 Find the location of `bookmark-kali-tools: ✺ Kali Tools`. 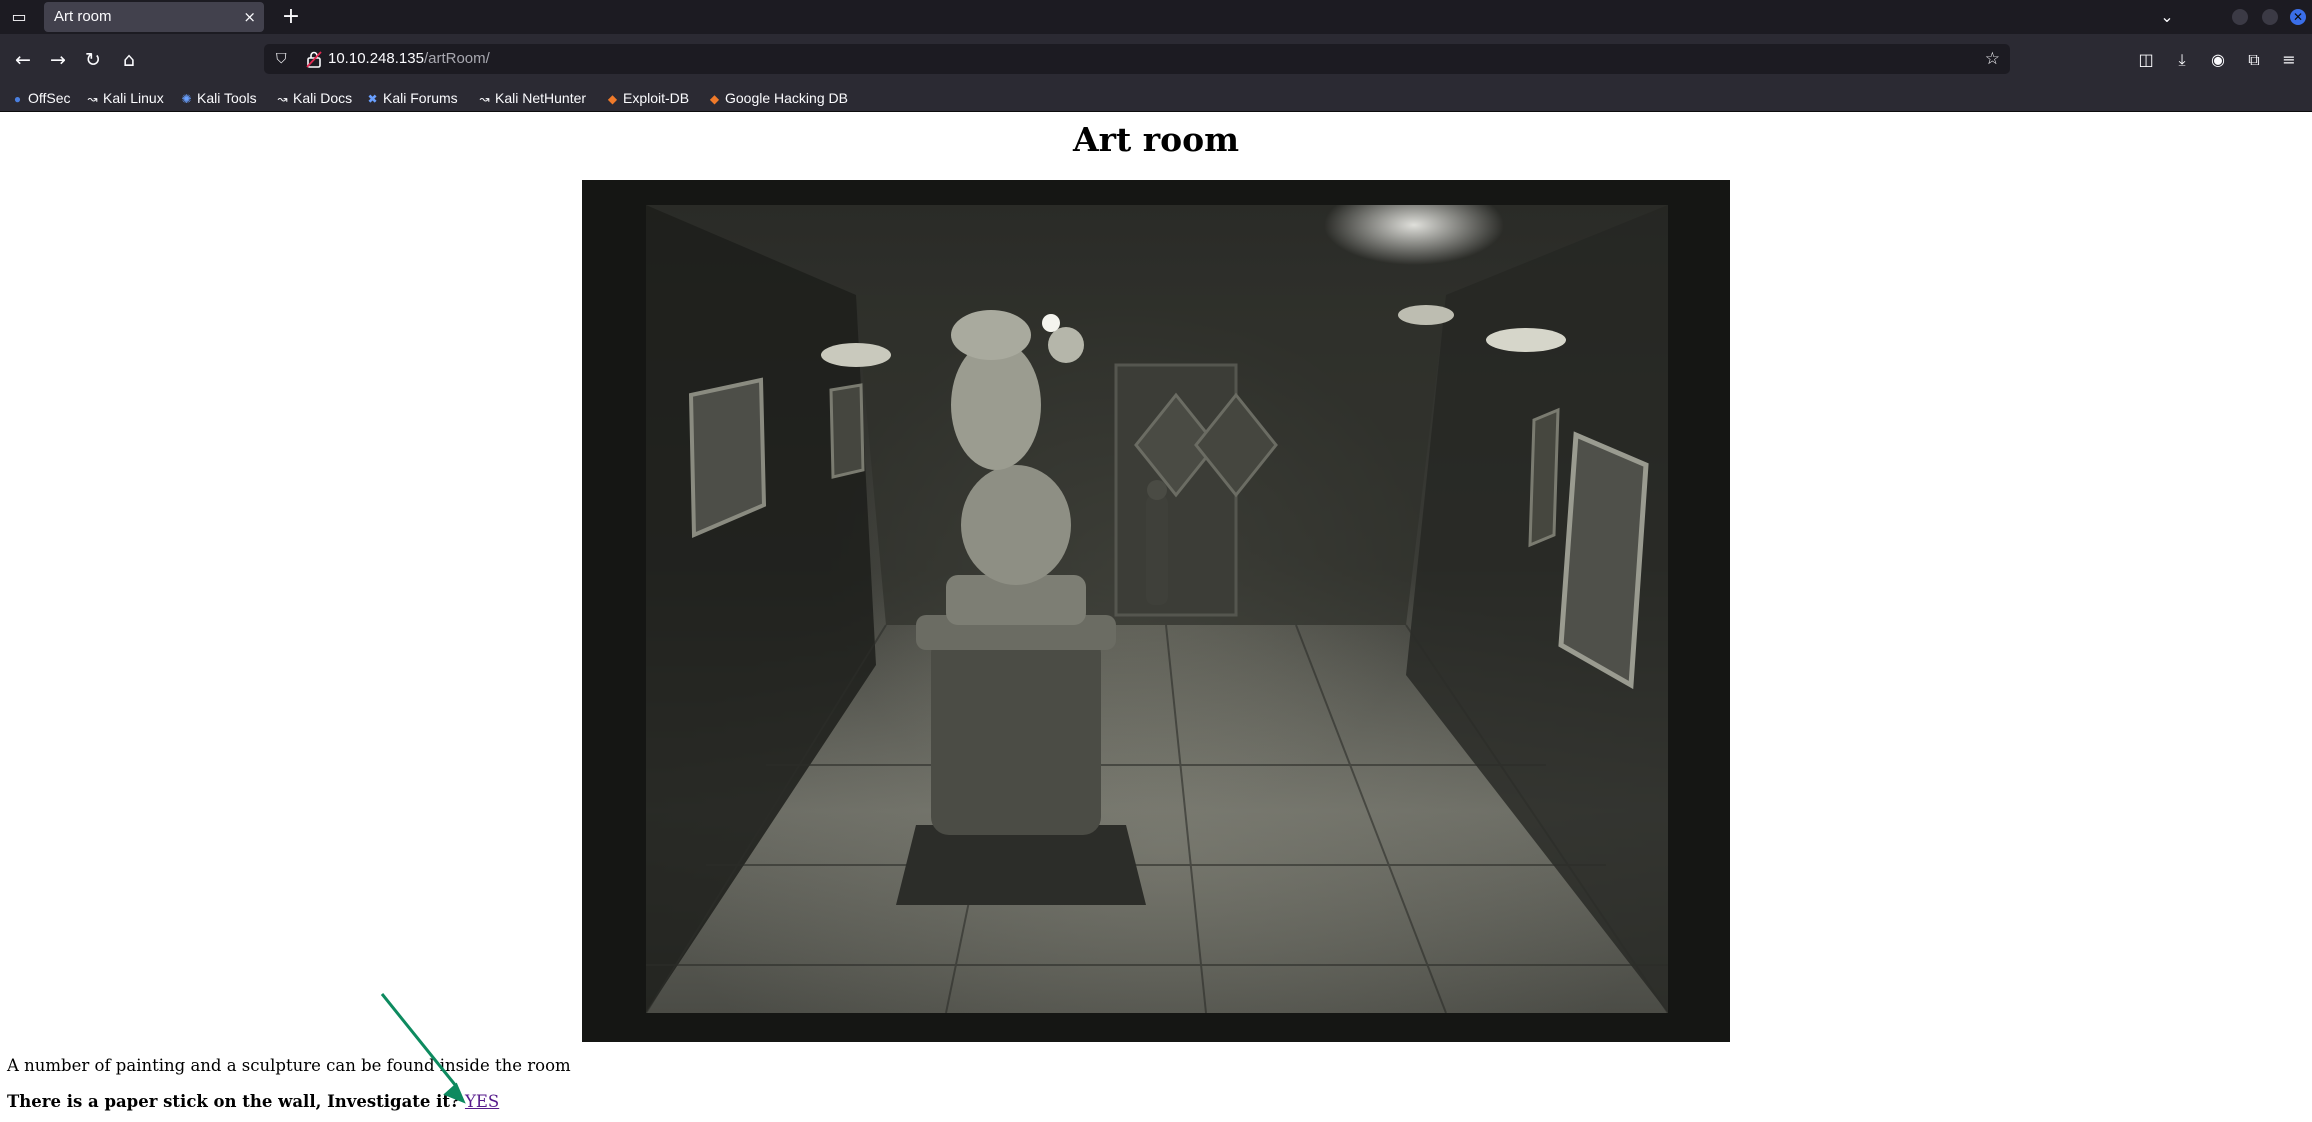

bookmark-kali-tools: ✺ Kali Tools is located at coordinates (218, 98).